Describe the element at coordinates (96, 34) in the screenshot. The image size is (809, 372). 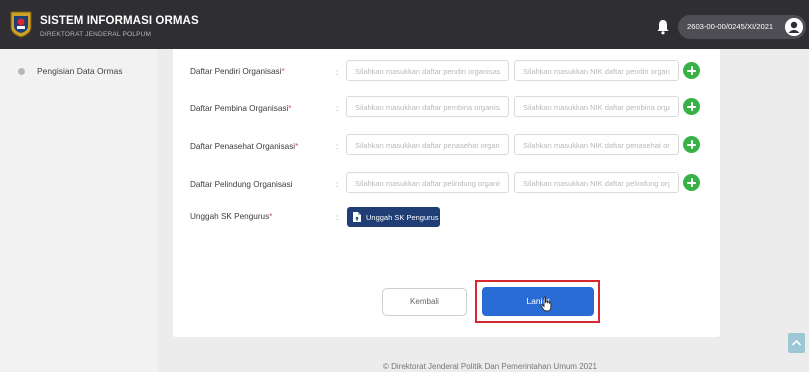
I see `app-subtitle: DIREKTORAT JENDERAL POLPUM` at that location.